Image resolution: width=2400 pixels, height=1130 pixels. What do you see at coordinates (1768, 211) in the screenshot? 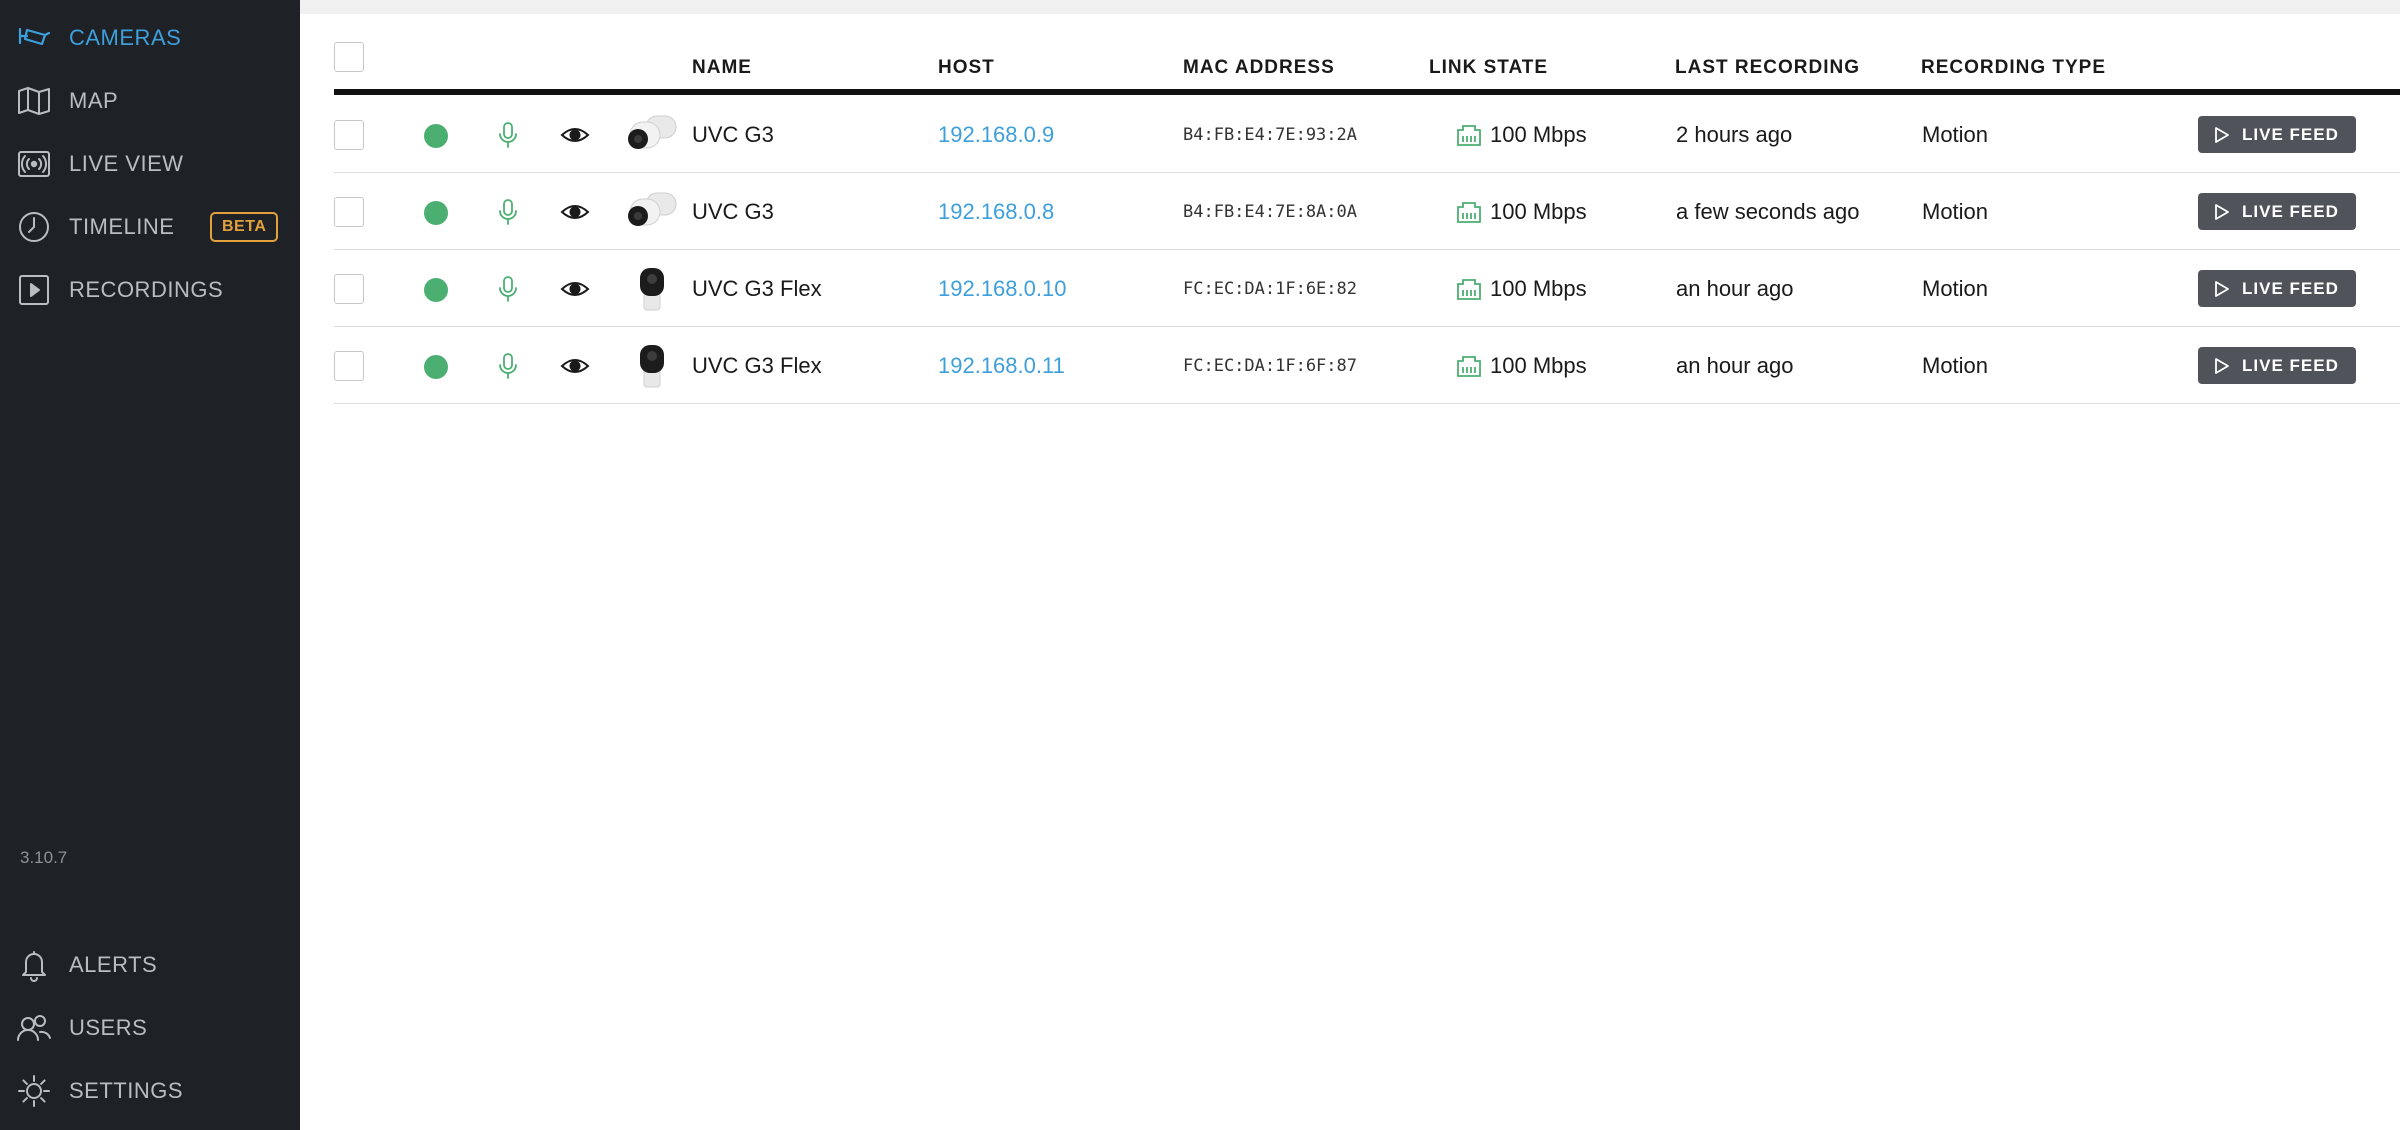
I see `last-recording: a few seconds ago` at bounding box center [1768, 211].